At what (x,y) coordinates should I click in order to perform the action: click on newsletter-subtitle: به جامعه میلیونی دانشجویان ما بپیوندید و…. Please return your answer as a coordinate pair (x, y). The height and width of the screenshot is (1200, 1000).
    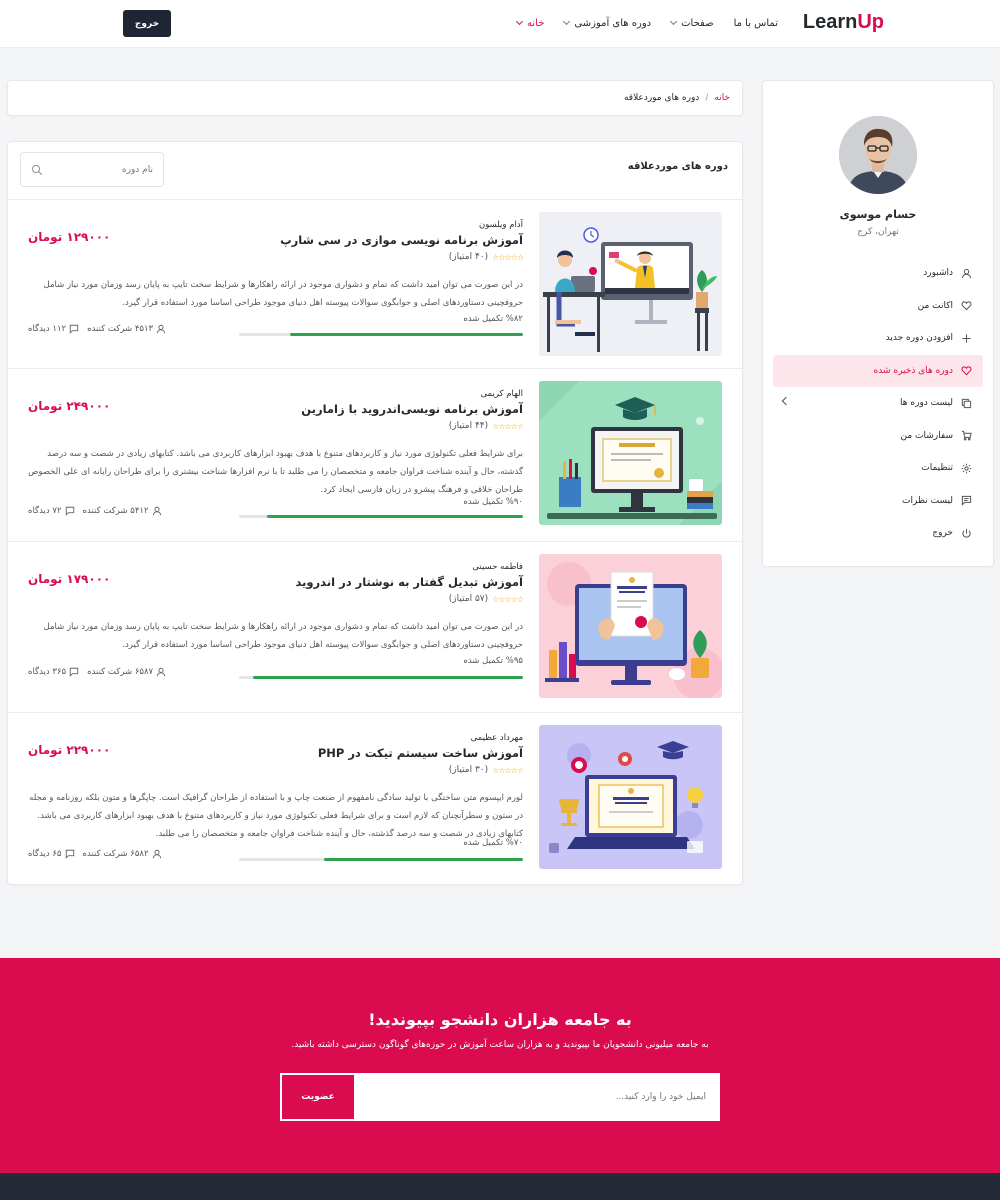
    Looking at the image, I should click on (500, 1045).